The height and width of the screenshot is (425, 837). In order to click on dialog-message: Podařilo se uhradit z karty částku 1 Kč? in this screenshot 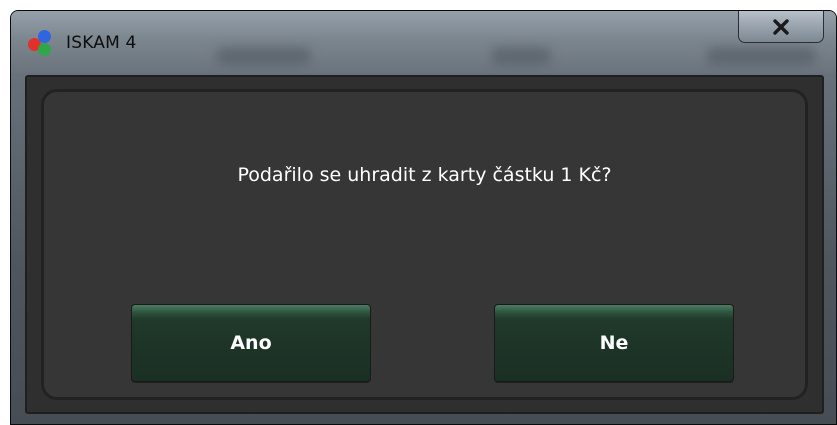, I will do `click(424, 175)`.